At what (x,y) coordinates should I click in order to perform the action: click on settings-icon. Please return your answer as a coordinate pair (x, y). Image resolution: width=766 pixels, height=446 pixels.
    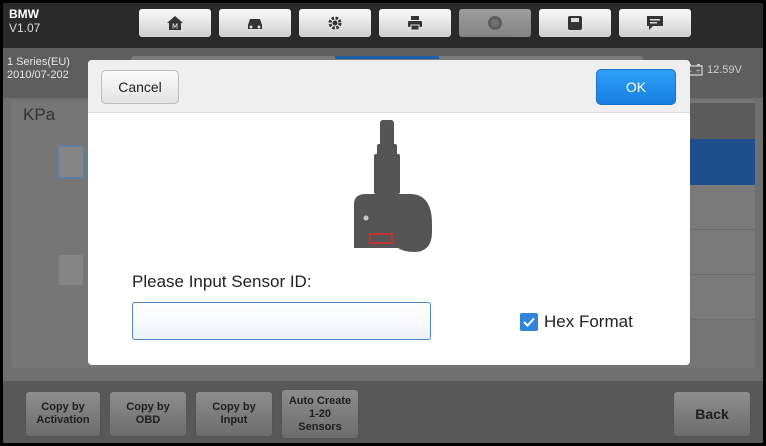
    Looking at the image, I should click on (335, 23).